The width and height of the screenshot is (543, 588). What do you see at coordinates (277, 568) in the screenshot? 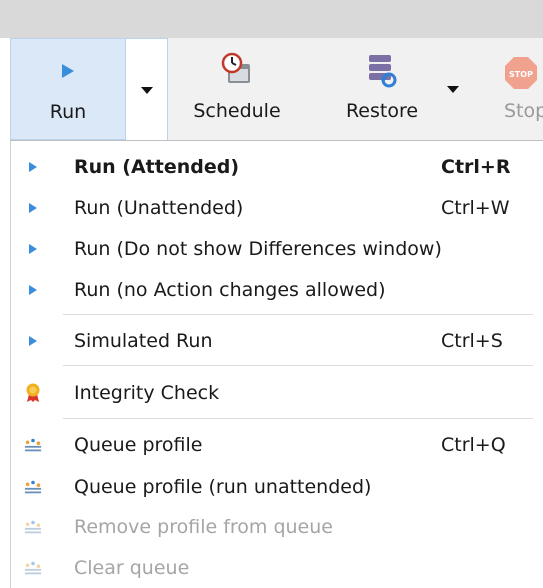
I see `menu-item-clear-queue: Clear queue` at bounding box center [277, 568].